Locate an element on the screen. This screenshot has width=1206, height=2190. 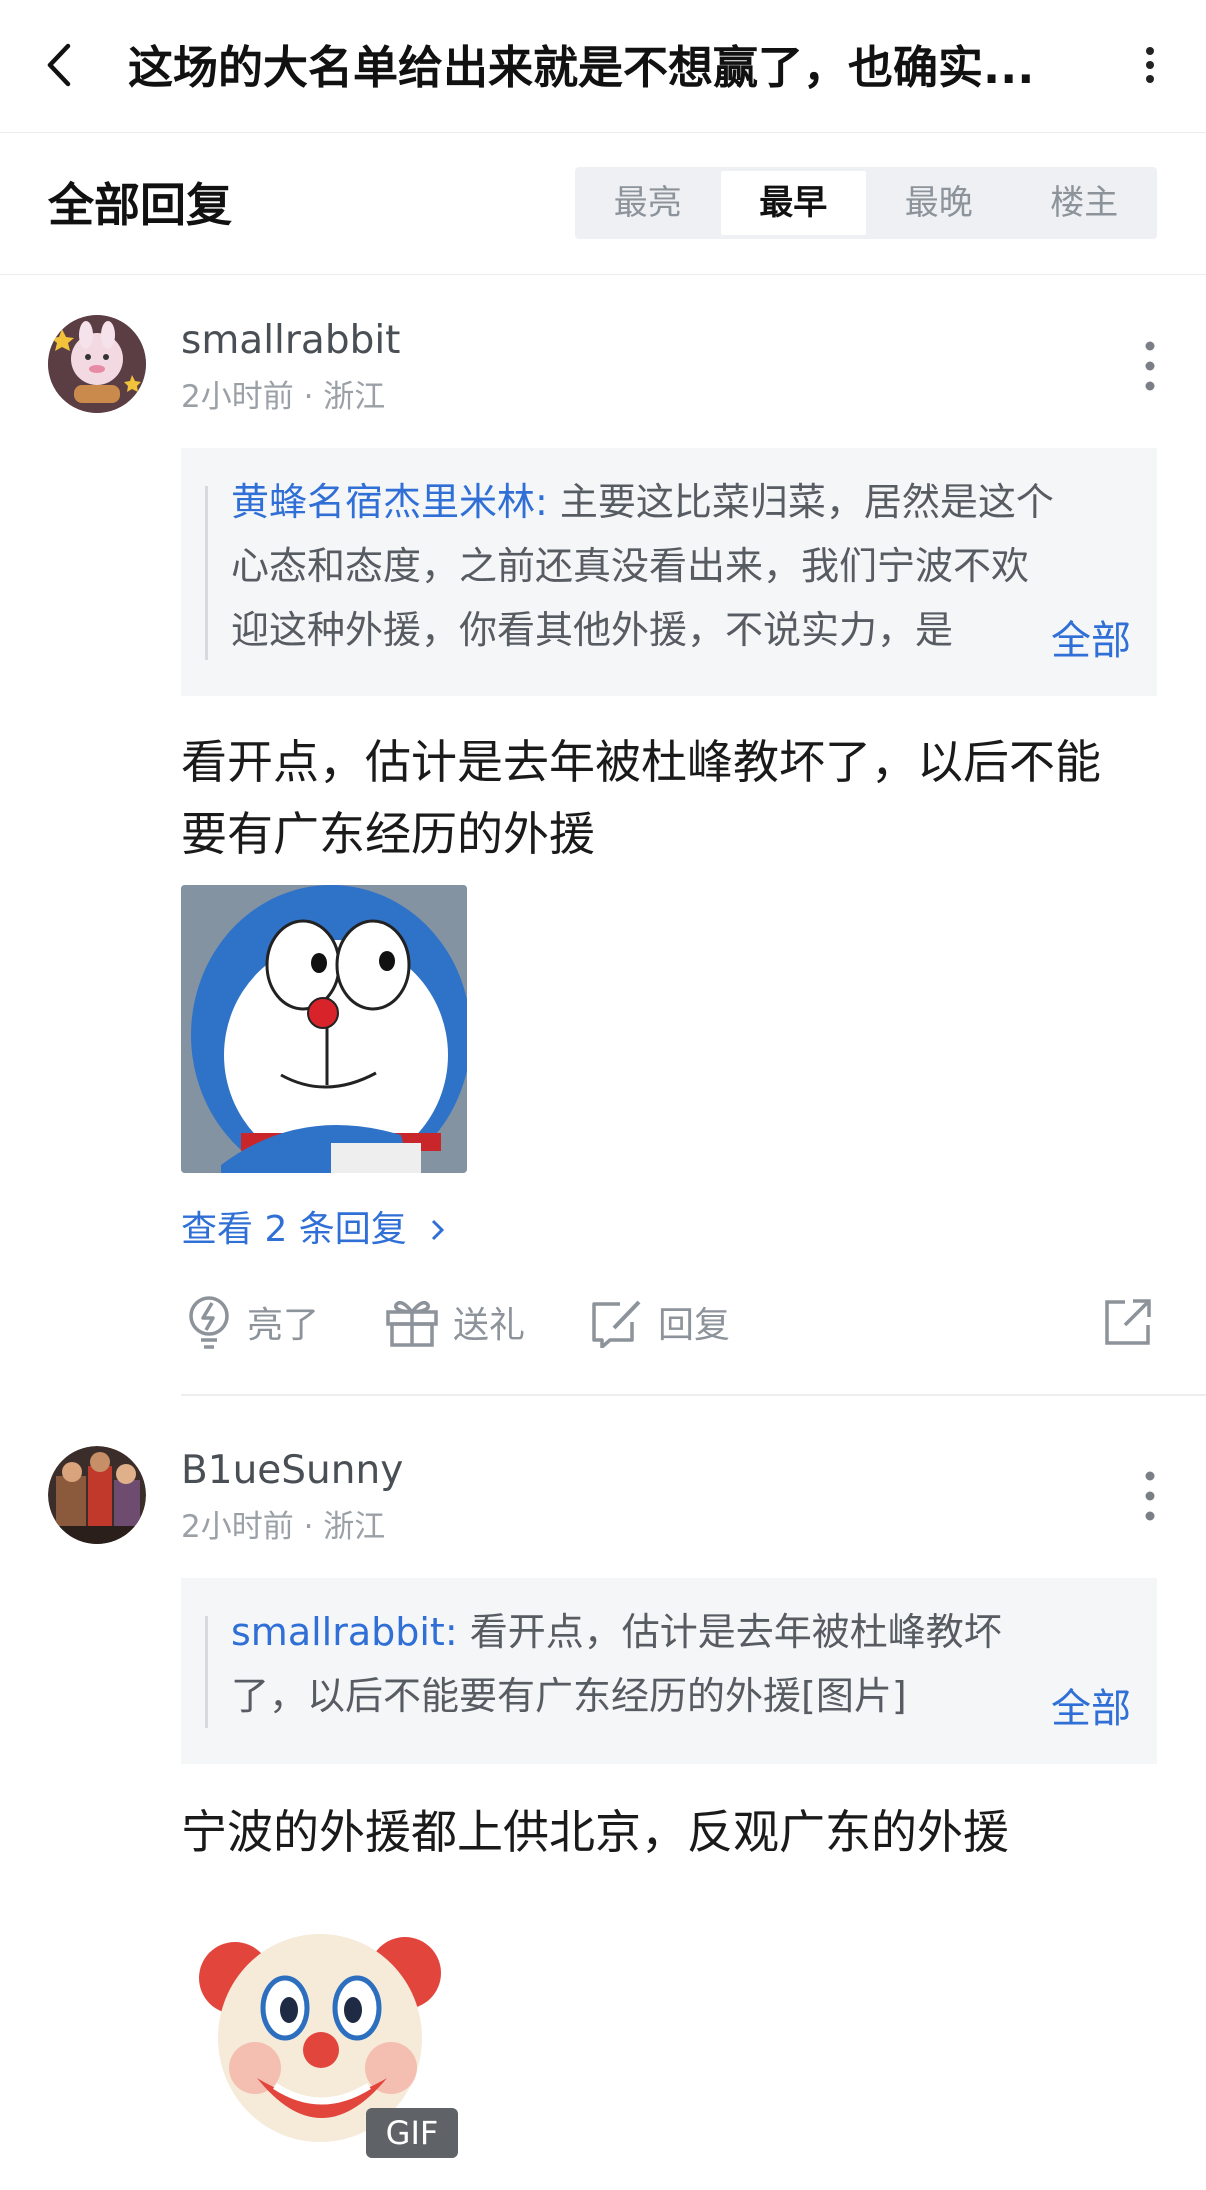
share-icon is located at coordinates (1128, 1322).